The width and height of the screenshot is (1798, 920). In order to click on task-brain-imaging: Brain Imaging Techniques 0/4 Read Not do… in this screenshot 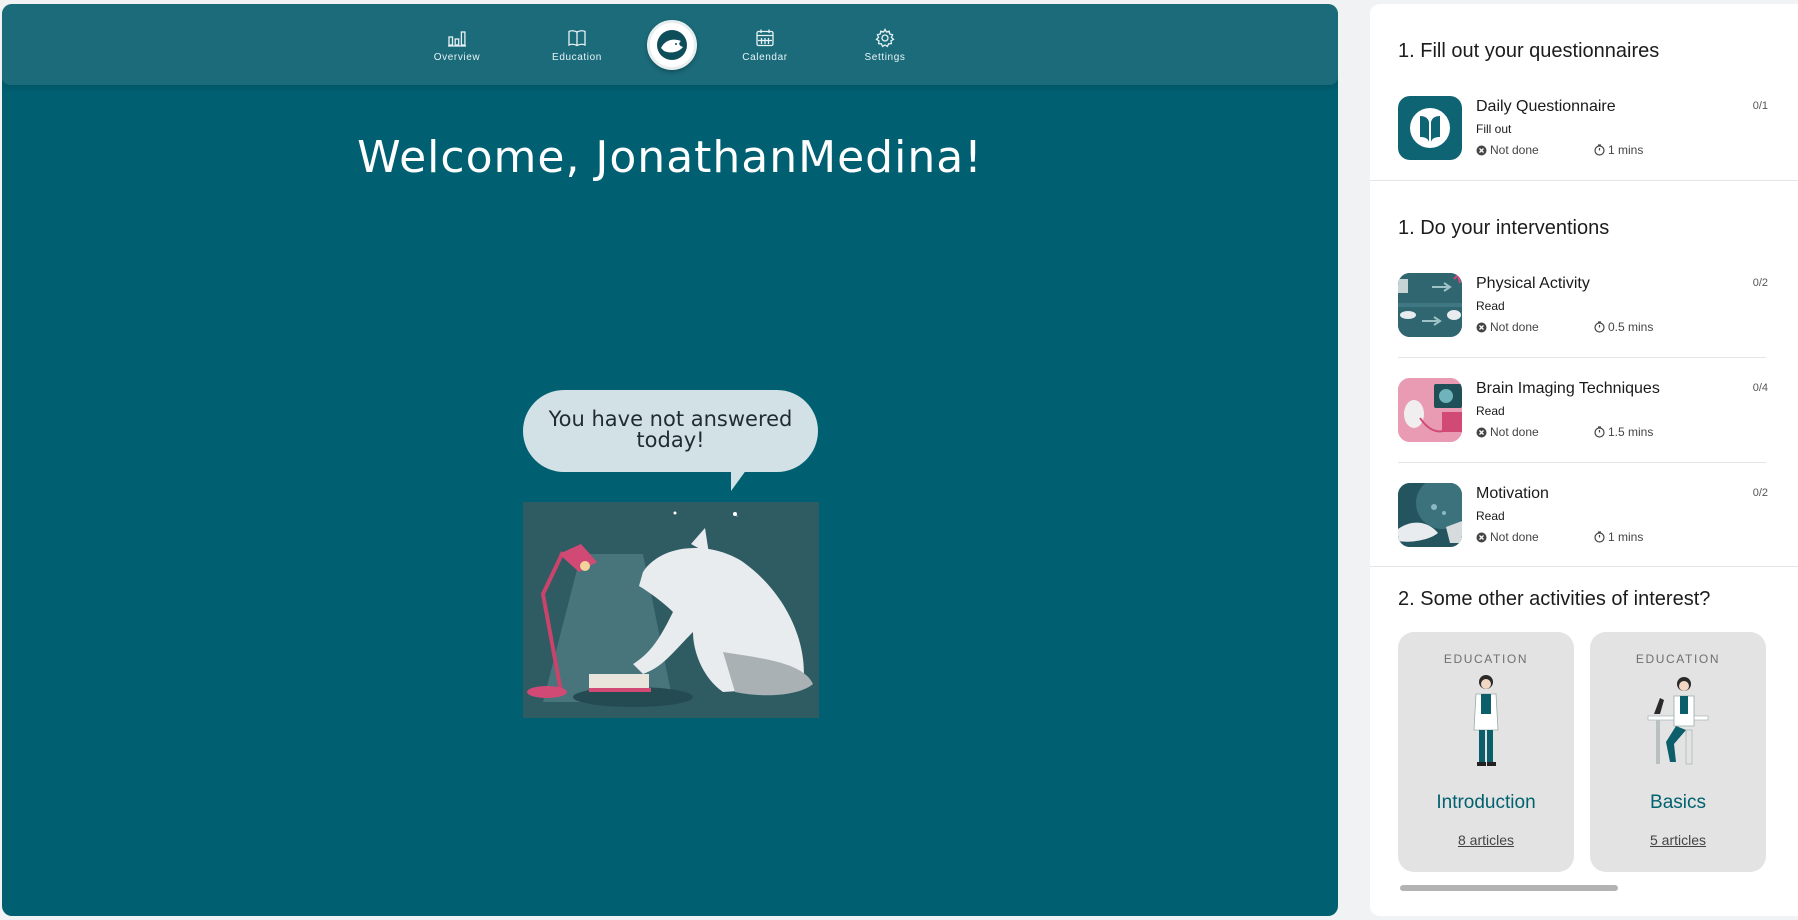, I will do `click(1583, 411)`.